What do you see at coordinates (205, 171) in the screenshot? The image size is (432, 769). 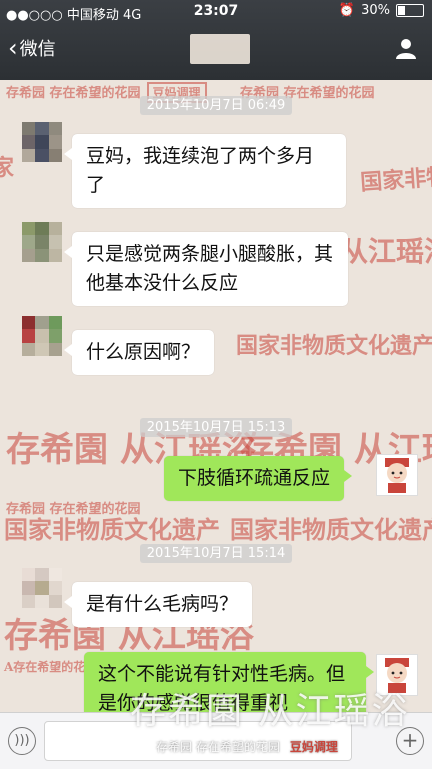 I see `message-bubble-incoming: 豆妈，我连续泡了两个多月了` at bounding box center [205, 171].